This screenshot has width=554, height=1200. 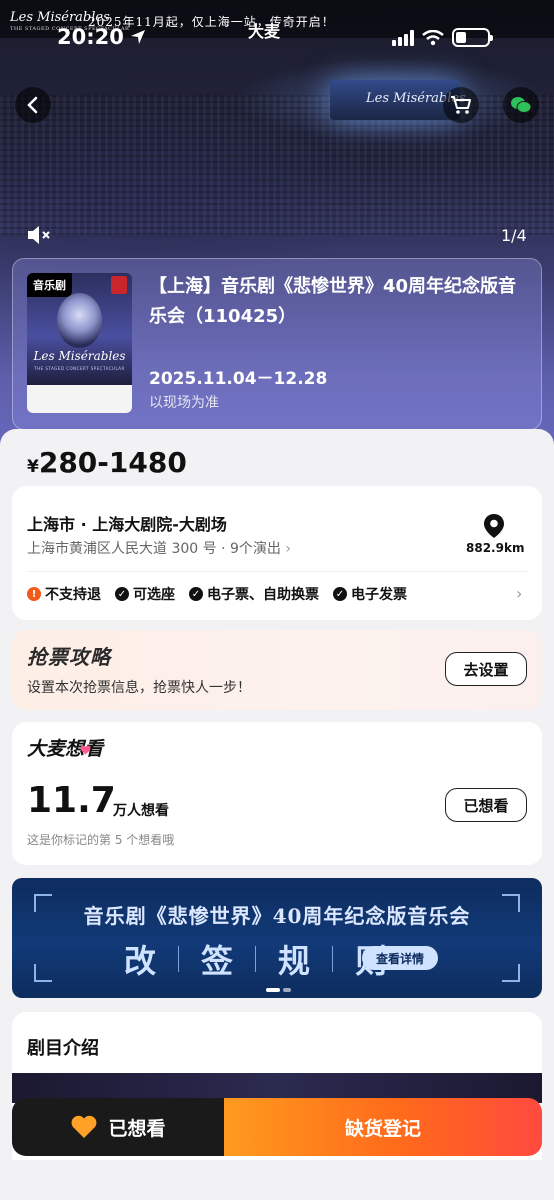 What do you see at coordinates (277, 1180) in the screenshot?
I see `bottom-area` at bounding box center [277, 1180].